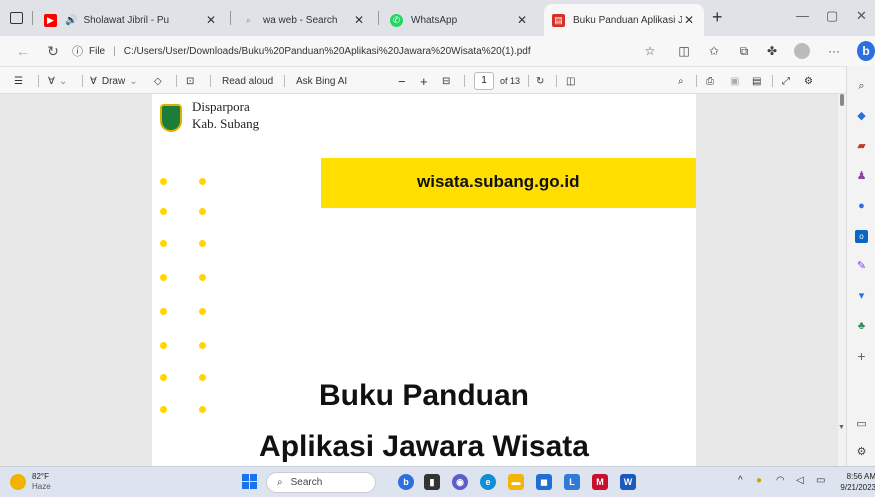 The width and height of the screenshot is (875, 497). Describe the element at coordinates (464, 81) in the screenshot. I see `divider` at that location.